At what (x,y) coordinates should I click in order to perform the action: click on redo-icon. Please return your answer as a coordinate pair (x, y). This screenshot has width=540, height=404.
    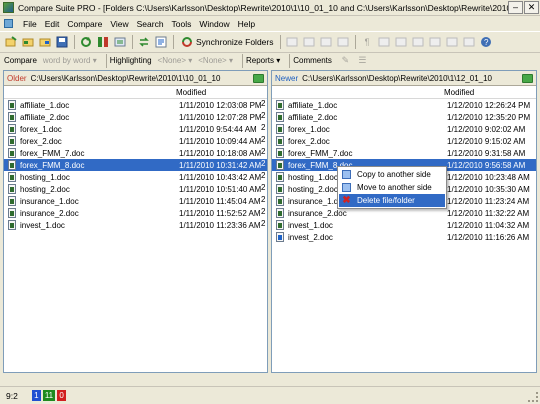
    Looking at the image, I should click on (468, 42).